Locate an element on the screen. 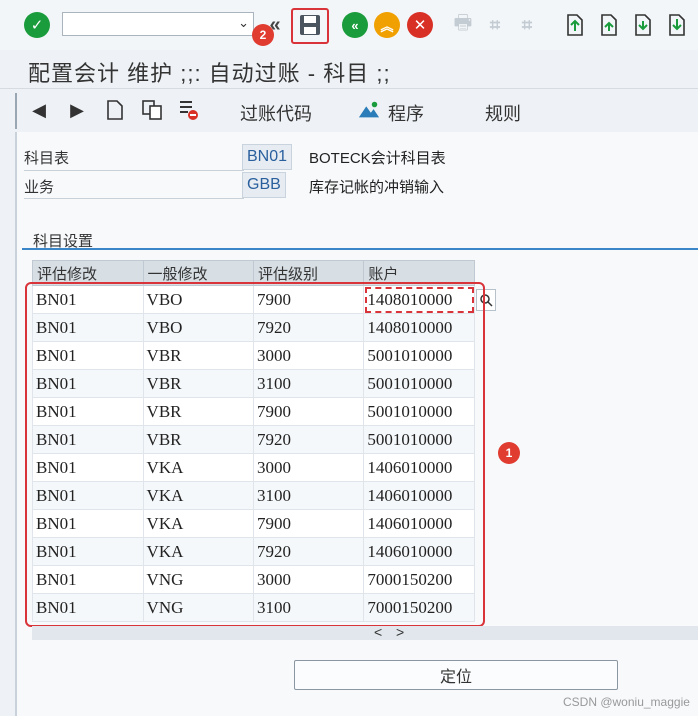  procedures-icon is located at coordinates (369, 110).